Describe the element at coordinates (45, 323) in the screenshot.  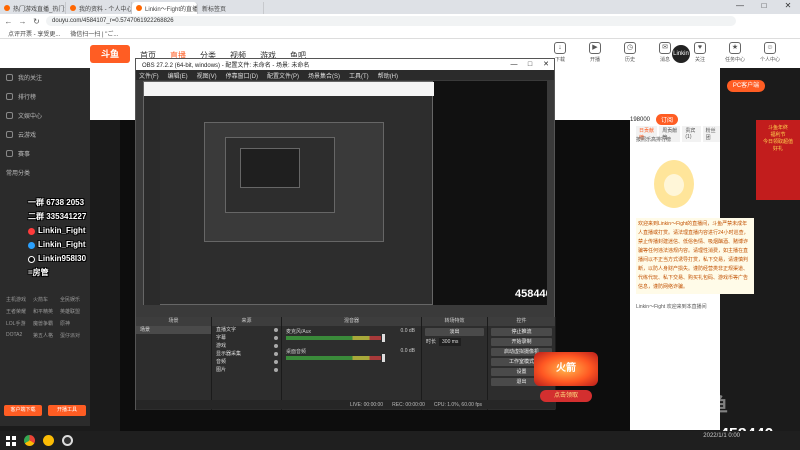
I see `category-item: 魔兽争霸` at that location.